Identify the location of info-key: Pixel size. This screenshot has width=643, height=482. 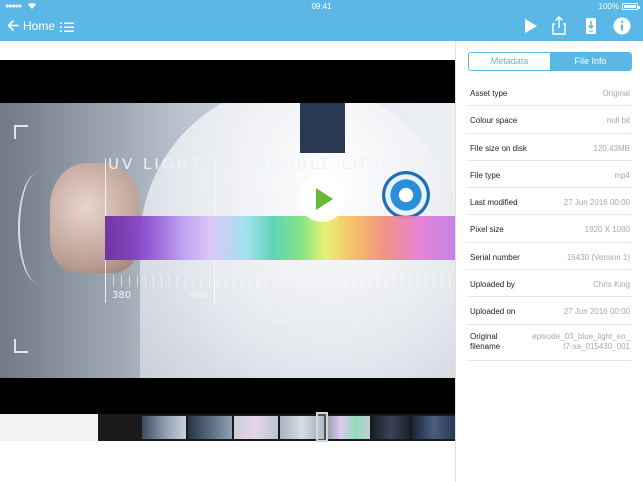
(487, 230).